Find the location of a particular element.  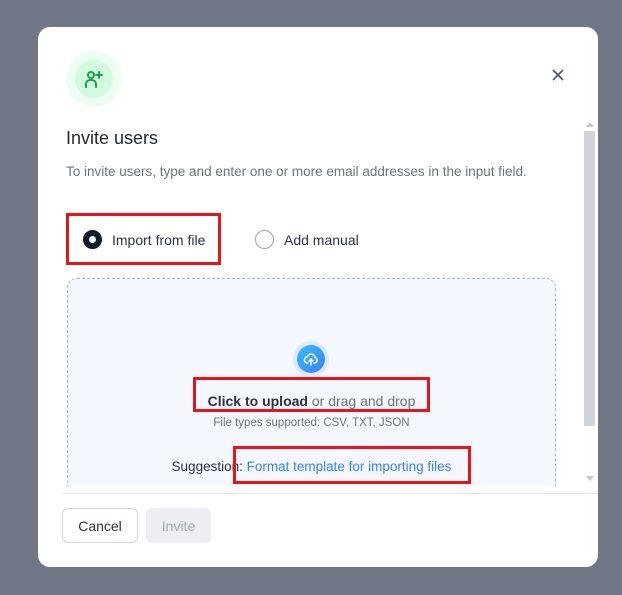

radio-label: Import from file is located at coordinates (159, 239).